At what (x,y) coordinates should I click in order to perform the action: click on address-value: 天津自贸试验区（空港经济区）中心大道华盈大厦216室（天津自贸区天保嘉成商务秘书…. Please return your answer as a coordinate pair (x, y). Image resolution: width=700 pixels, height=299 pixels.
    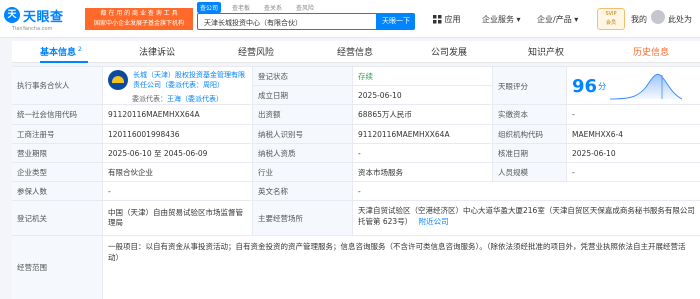
    Looking at the image, I should click on (526, 216).